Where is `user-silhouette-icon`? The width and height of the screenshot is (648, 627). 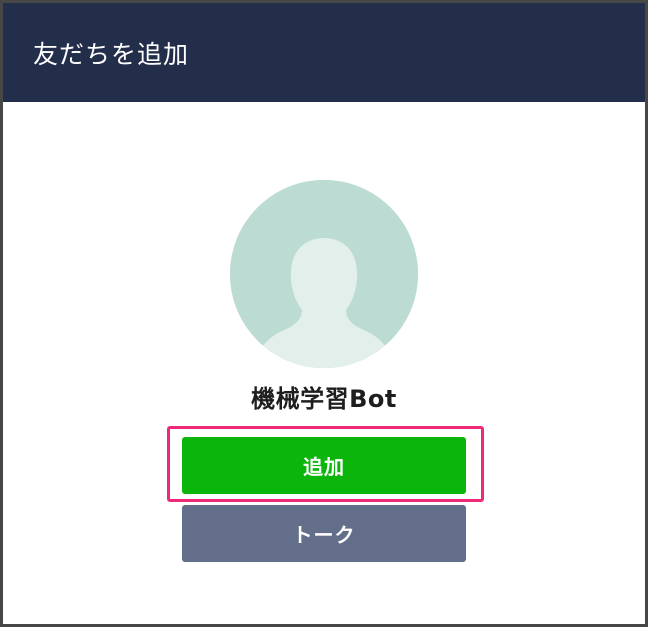
user-silhouette-icon is located at coordinates (324, 274).